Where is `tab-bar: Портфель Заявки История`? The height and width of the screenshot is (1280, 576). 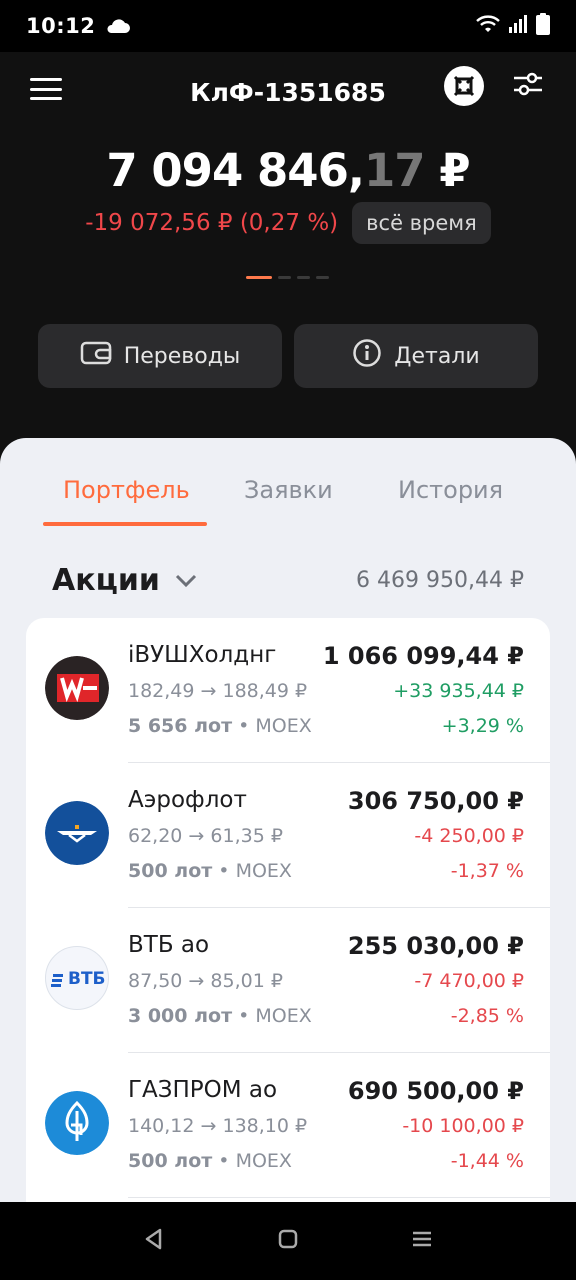
tab-bar: Портфель Заявки История is located at coordinates (288, 502).